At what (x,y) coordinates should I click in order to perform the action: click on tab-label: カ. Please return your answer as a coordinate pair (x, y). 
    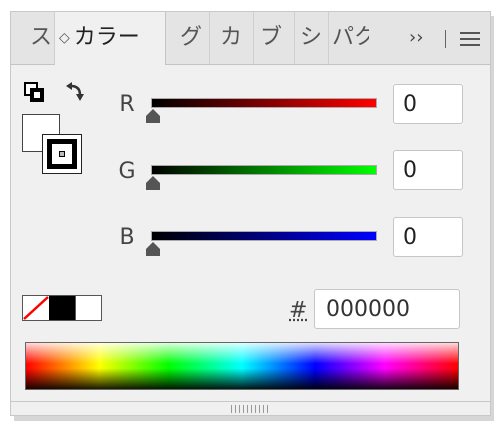
    Looking at the image, I should click on (231, 37).